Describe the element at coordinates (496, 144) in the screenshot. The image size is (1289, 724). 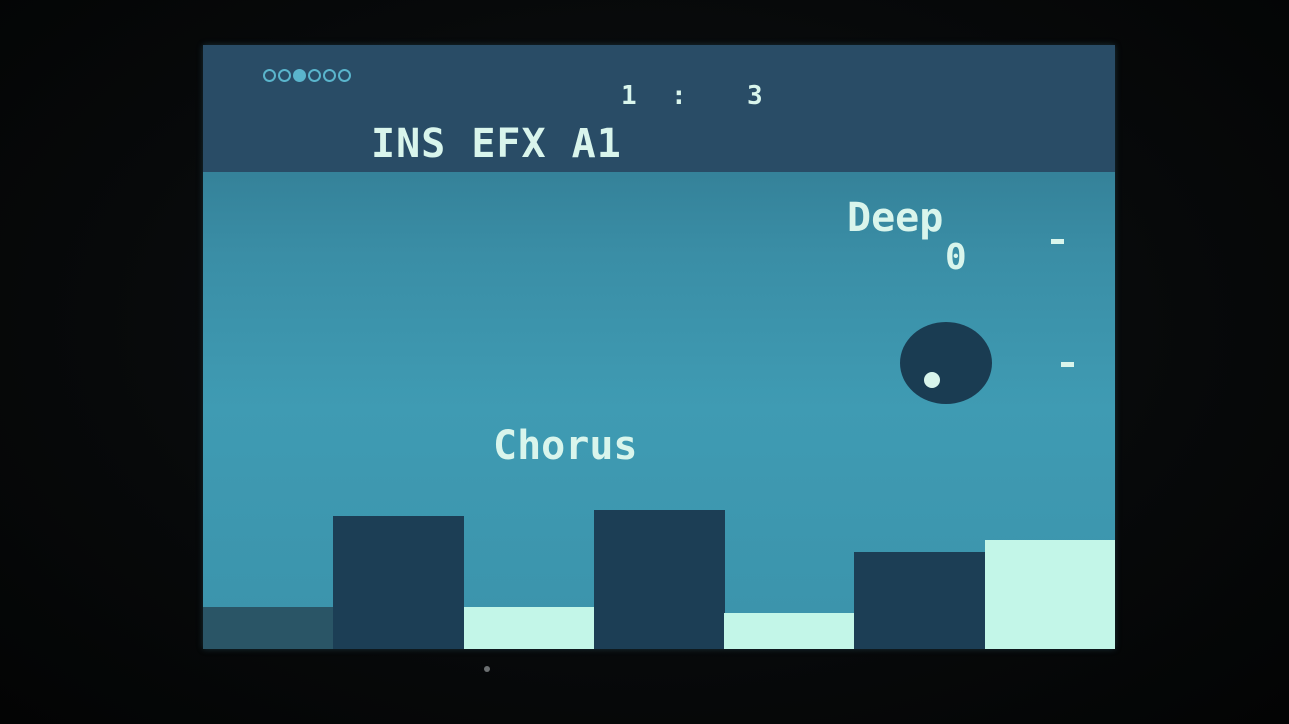
I see `page-title: INS EFX A1` at that location.